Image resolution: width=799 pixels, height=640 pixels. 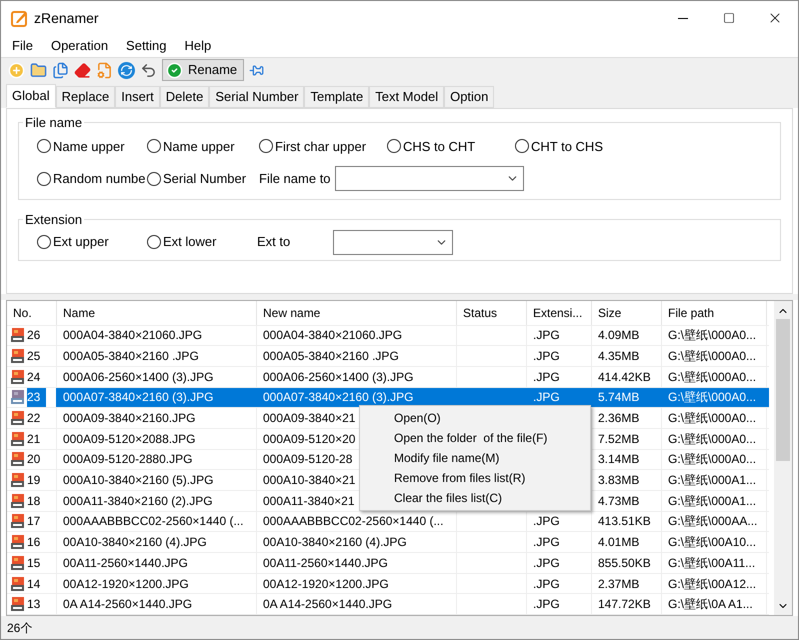 I want to click on table-cell-text: 000A05-3840×2160 .JPG, so click(x=331, y=357).